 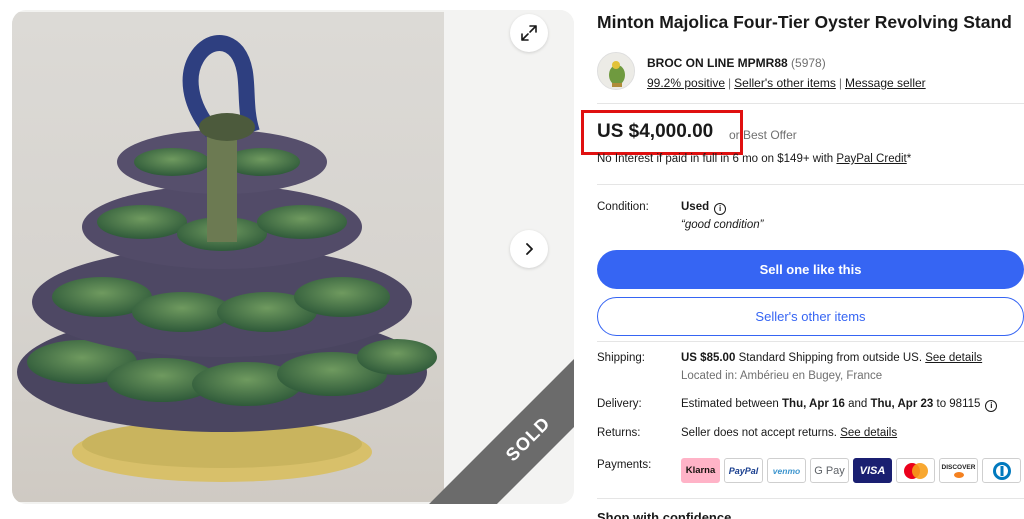 I want to click on delivery-and: and, so click(x=858, y=404).